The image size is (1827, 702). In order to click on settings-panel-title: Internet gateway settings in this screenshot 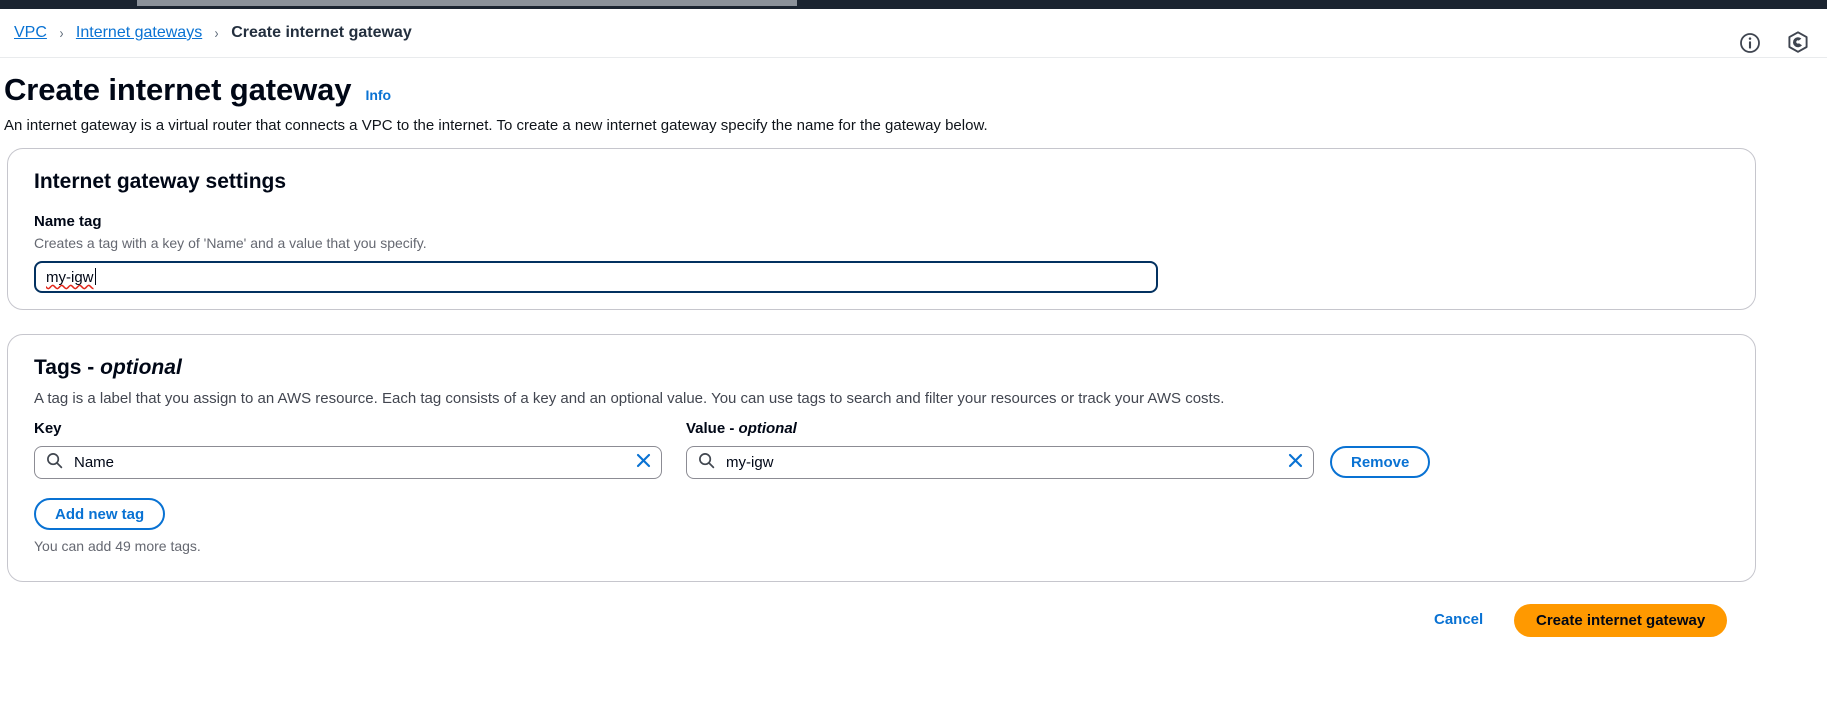, I will do `click(160, 181)`.